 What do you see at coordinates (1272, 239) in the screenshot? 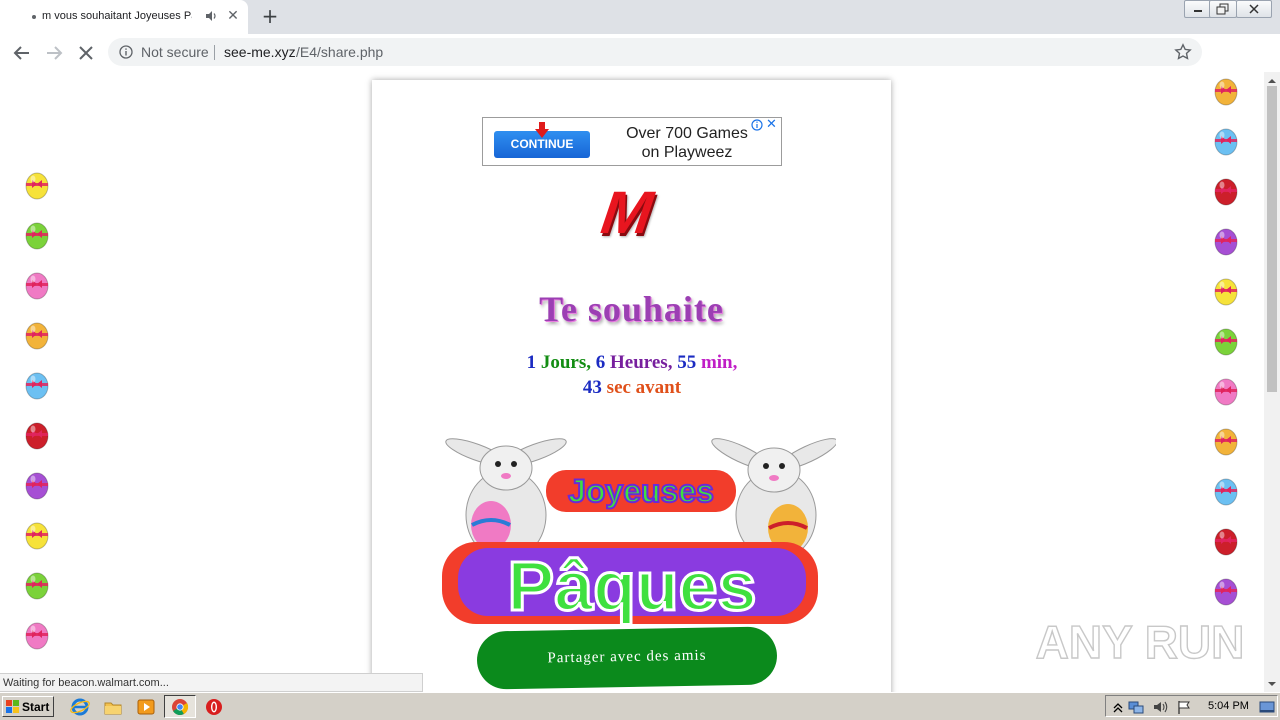
I see `scrollbar-thumb` at bounding box center [1272, 239].